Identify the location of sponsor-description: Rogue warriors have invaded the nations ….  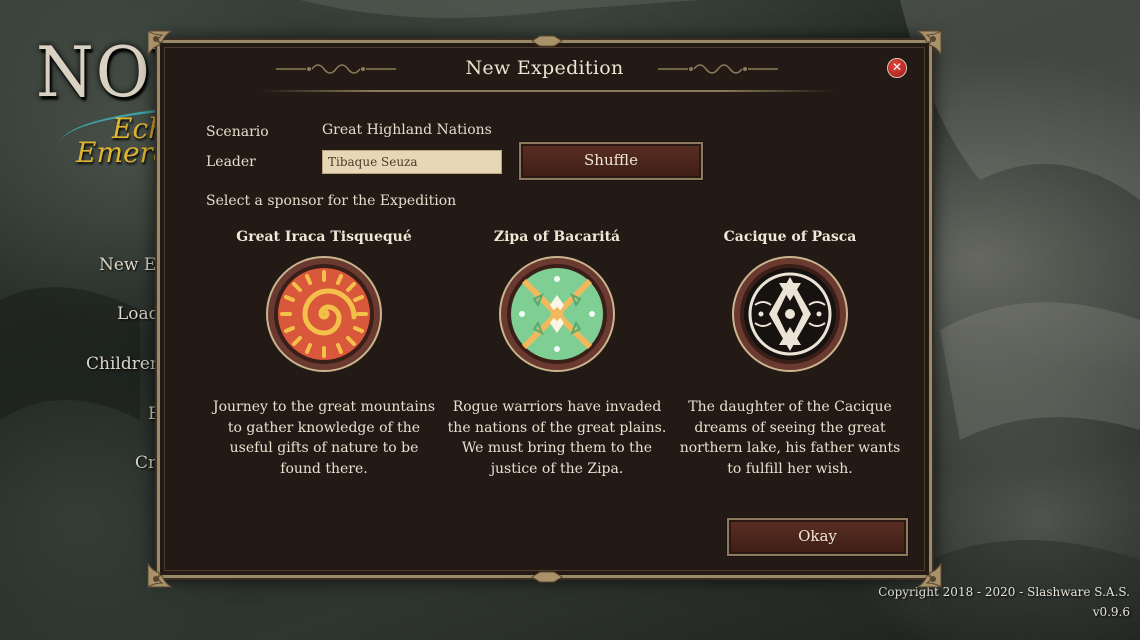
(557, 438).